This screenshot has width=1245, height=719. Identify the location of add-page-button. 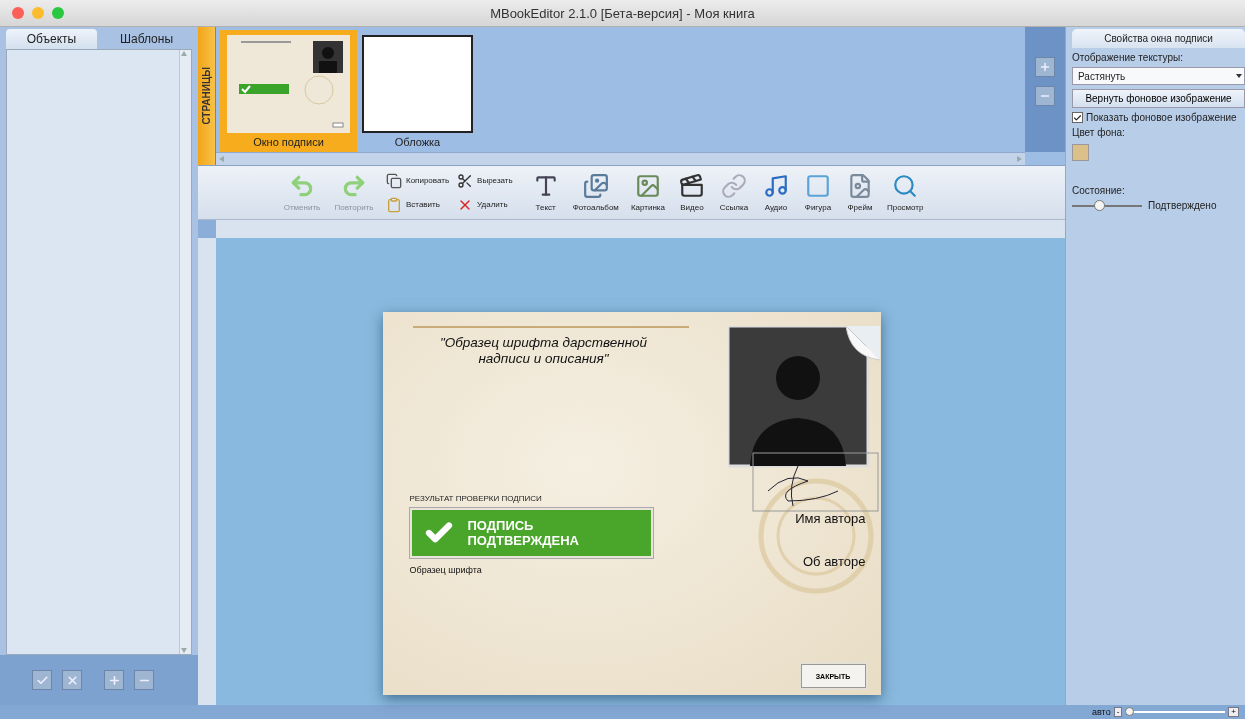
(1045, 67).